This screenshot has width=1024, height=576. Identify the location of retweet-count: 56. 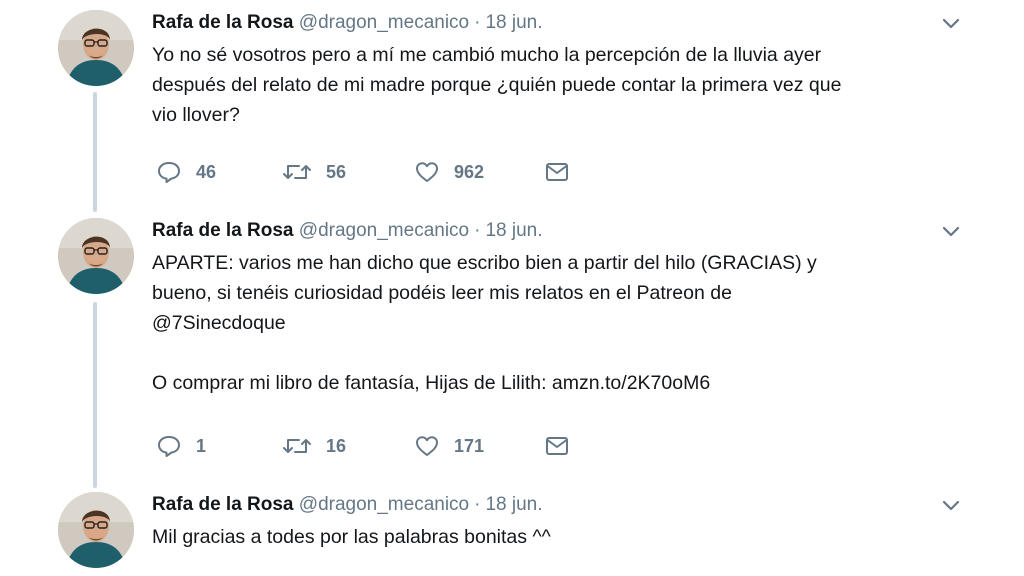
(336, 171).